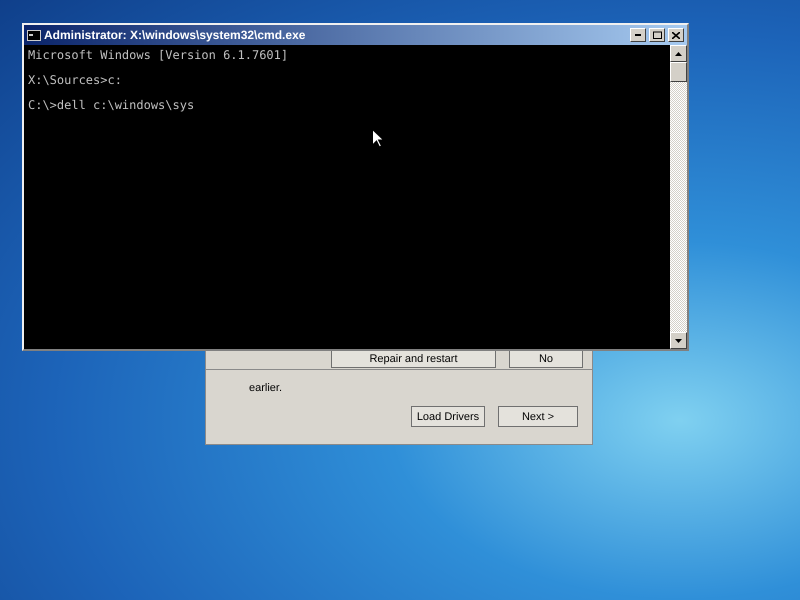  I want to click on dialog-button: Load Drivers, so click(448, 416).